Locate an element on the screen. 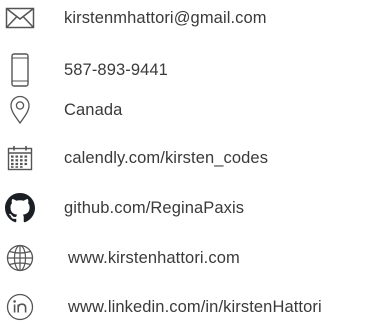 The height and width of the screenshot is (325, 388). envelope-icon is located at coordinates (20, 18).